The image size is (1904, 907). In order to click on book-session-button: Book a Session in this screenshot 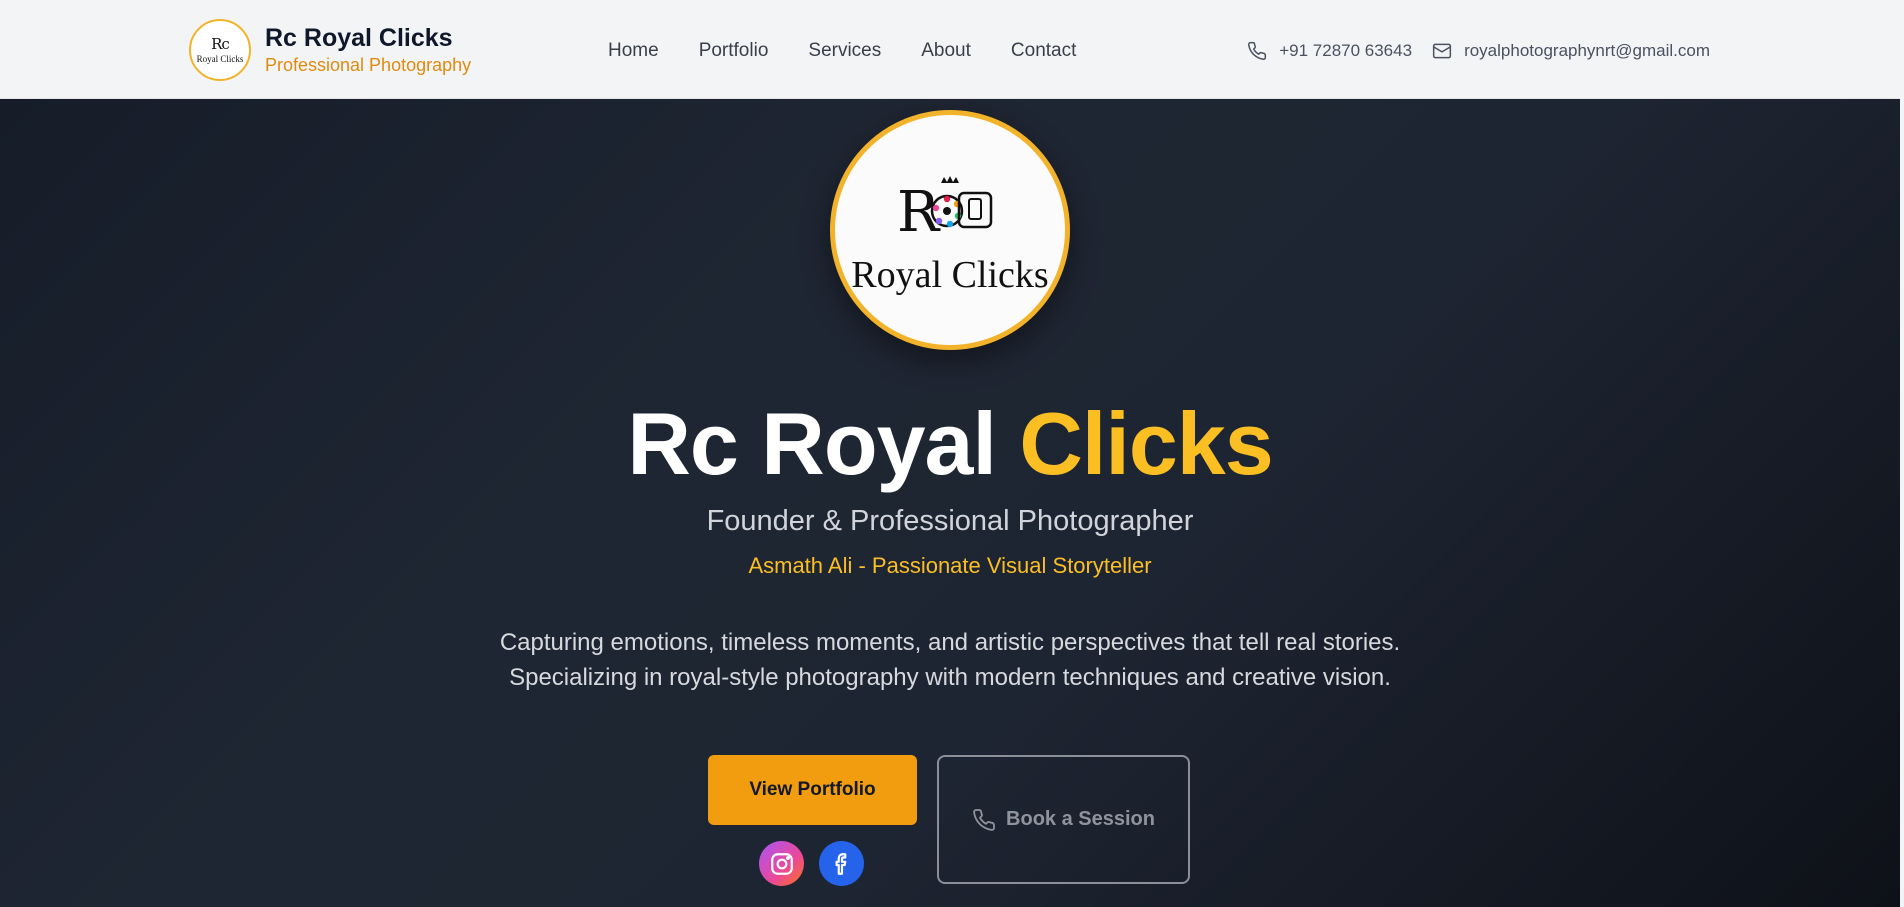, I will do `click(1063, 819)`.